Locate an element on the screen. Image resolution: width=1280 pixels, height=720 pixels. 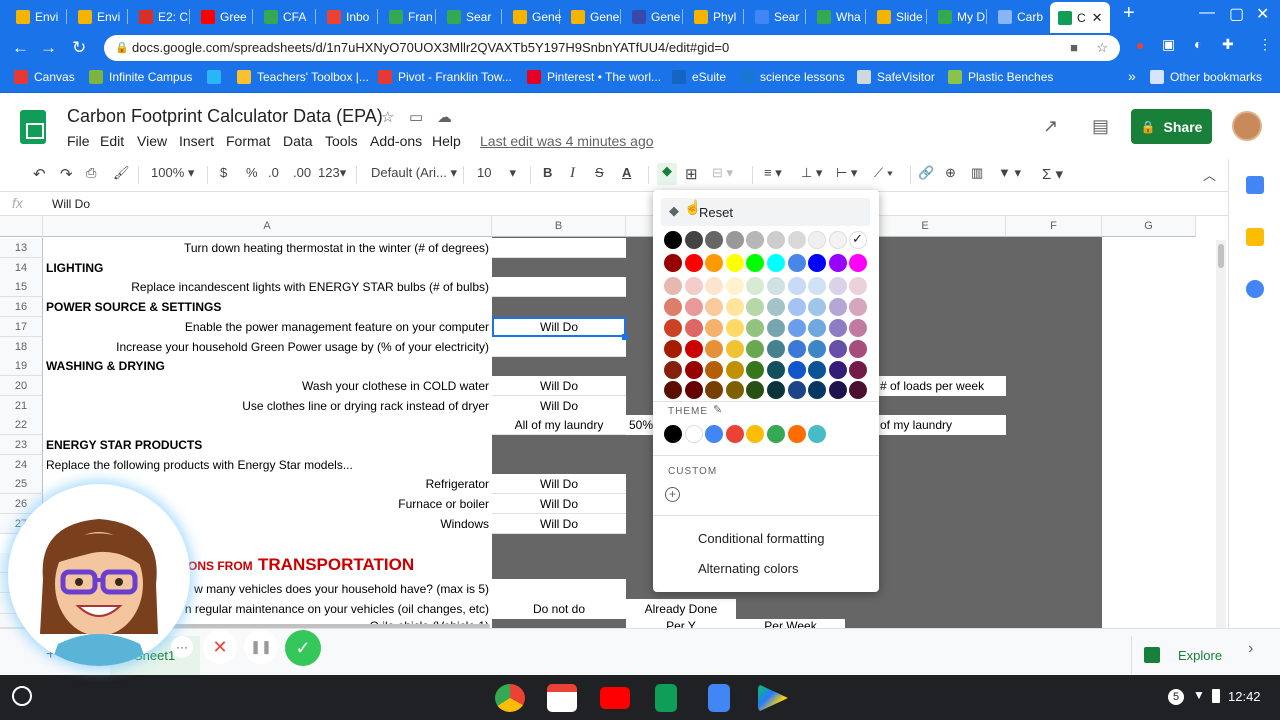
cell-e: of my laundry is located at coordinates (942, 425).